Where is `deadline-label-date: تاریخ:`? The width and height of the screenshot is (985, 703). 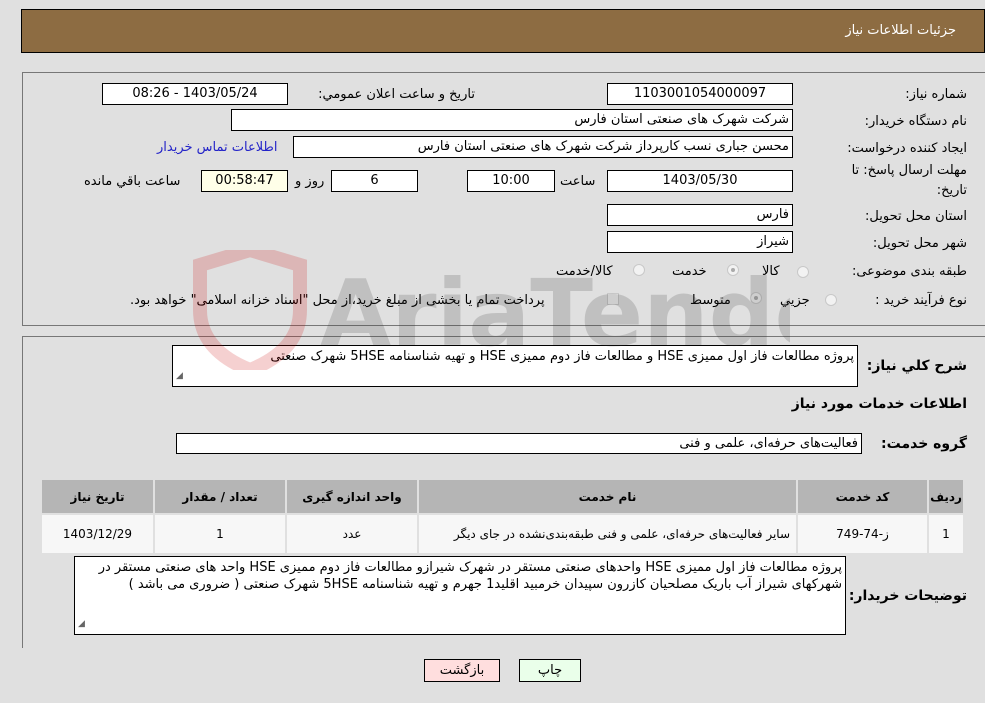
deadline-label-date: تاریخ: is located at coordinates (951, 190).